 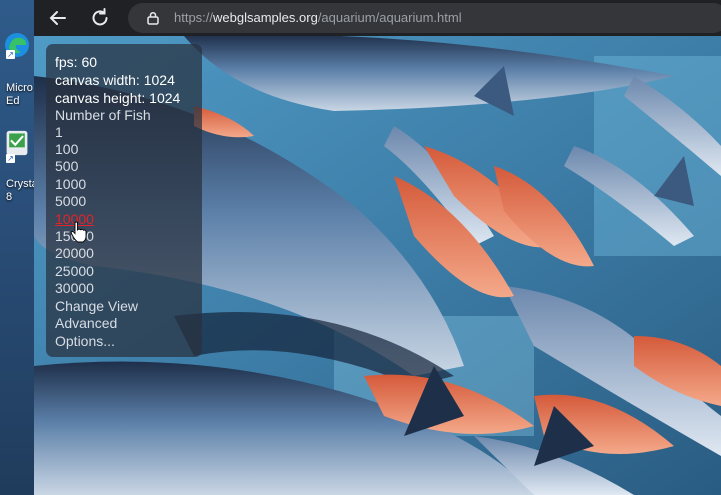 I want to click on canvas-height-readout: canvas height: 1024, so click(x=118, y=98).